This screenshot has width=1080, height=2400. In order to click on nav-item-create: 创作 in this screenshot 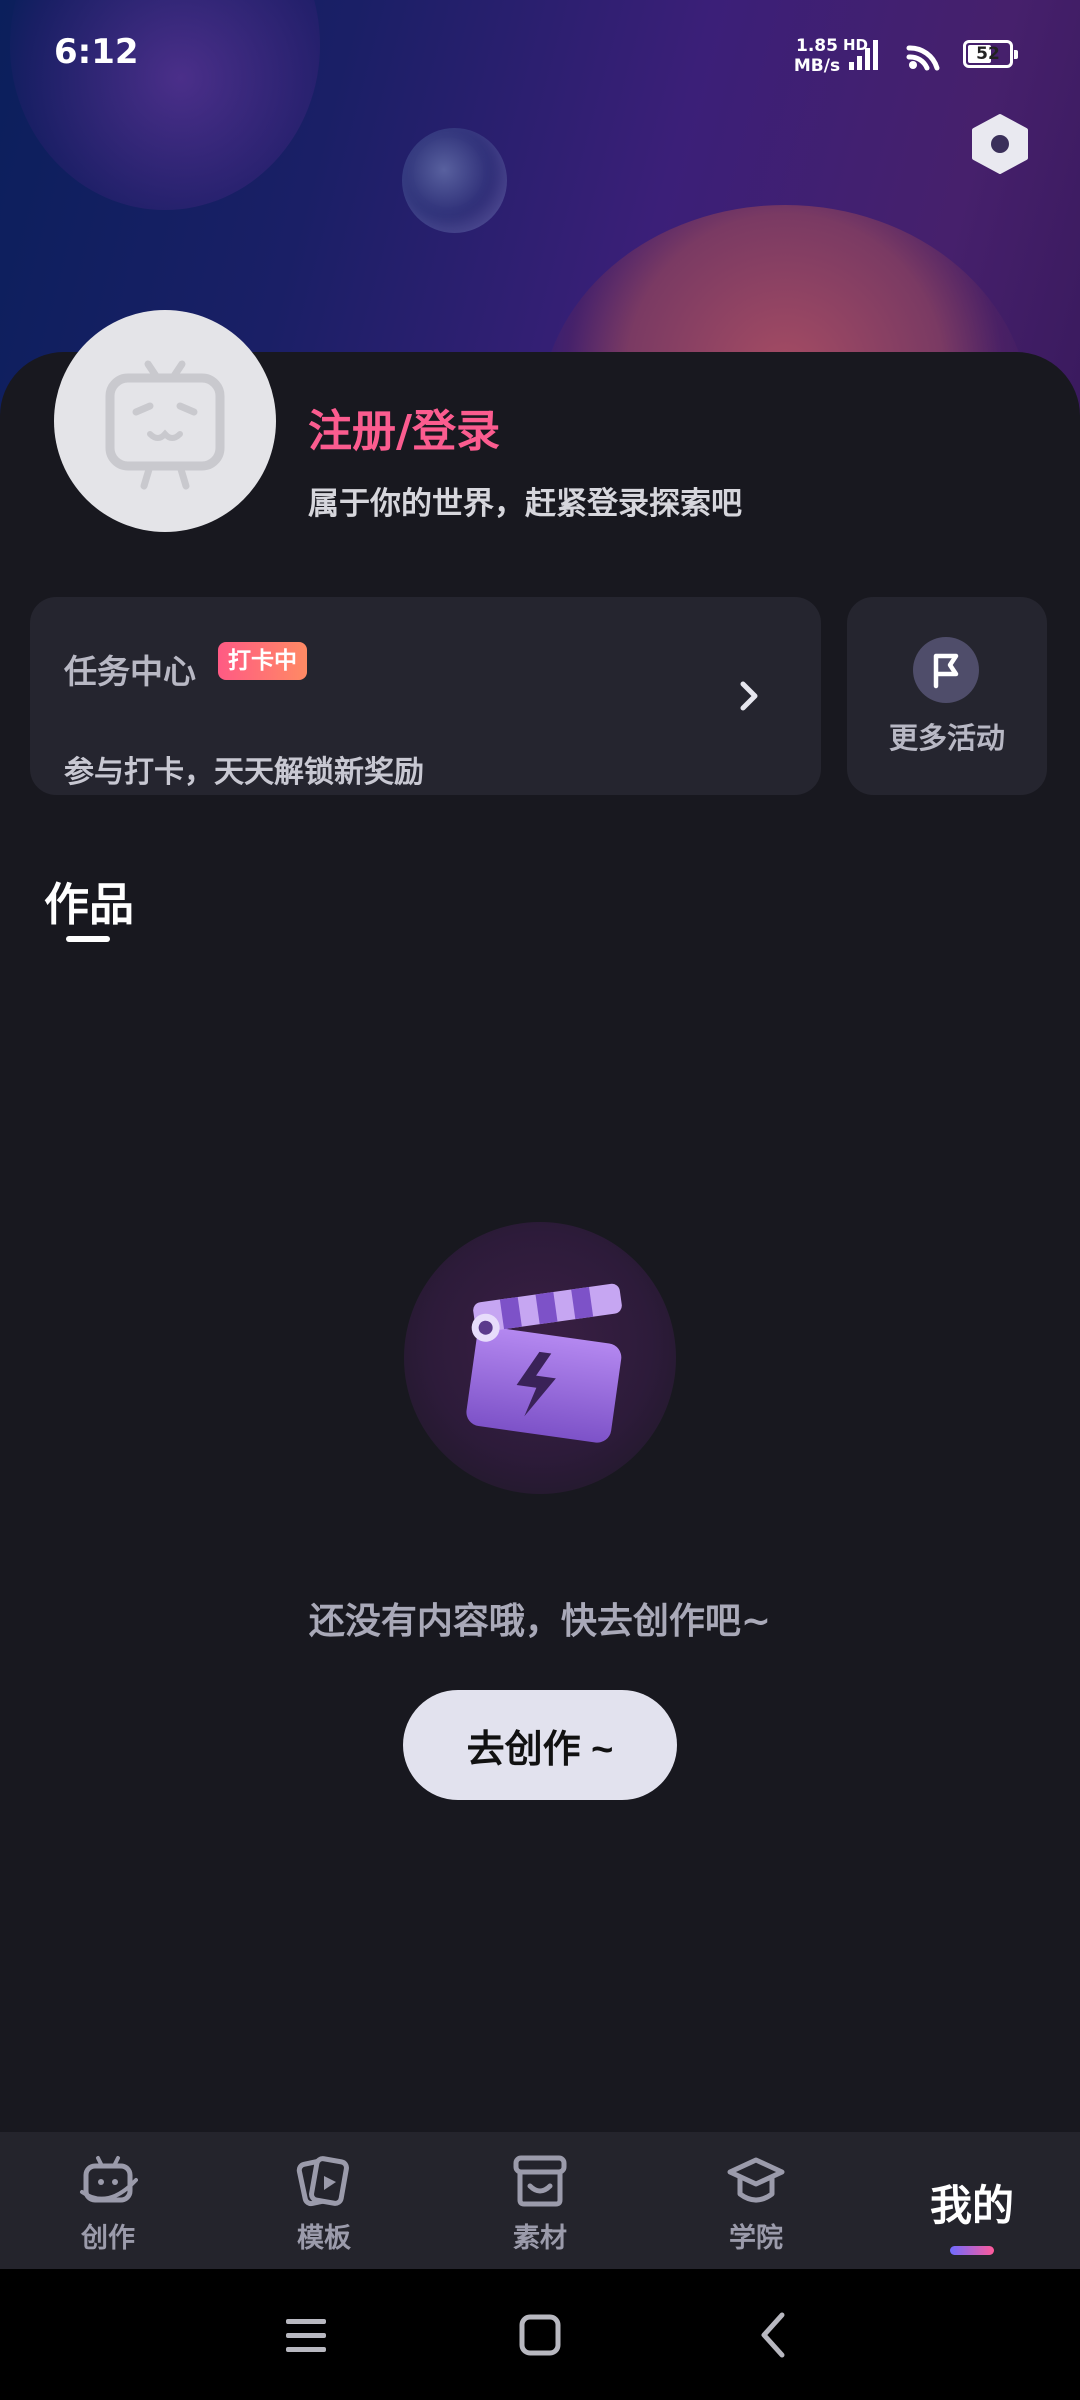, I will do `click(108, 2200)`.